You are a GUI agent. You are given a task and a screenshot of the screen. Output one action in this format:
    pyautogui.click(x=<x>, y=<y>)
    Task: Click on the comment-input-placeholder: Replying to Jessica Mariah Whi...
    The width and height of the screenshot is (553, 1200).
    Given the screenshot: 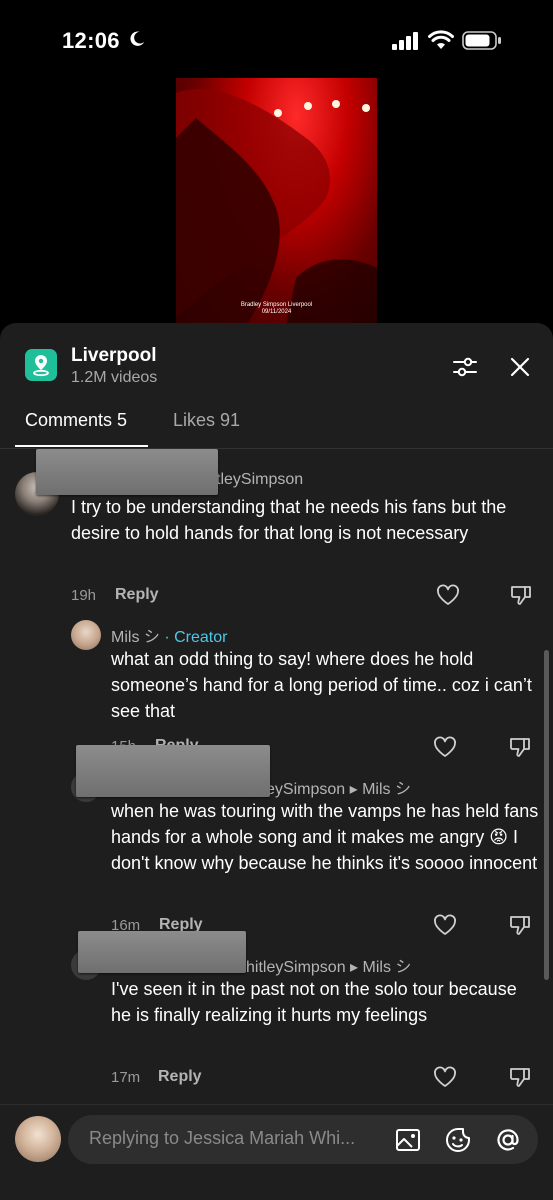 What is the action you would take?
    pyautogui.click(x=234, y=1138)
    